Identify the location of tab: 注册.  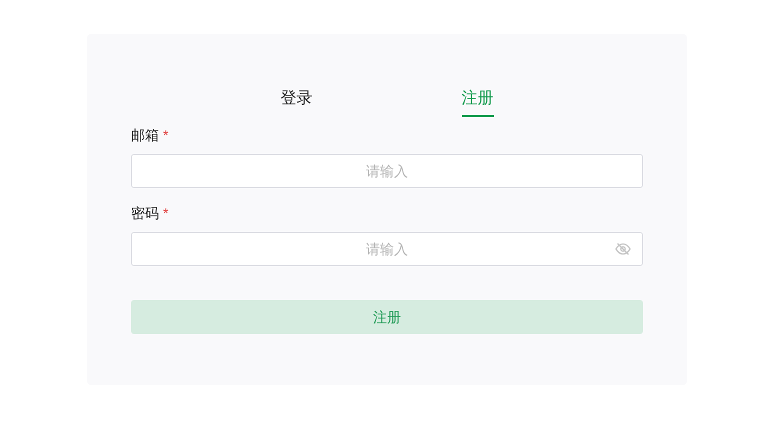
(478, 100).